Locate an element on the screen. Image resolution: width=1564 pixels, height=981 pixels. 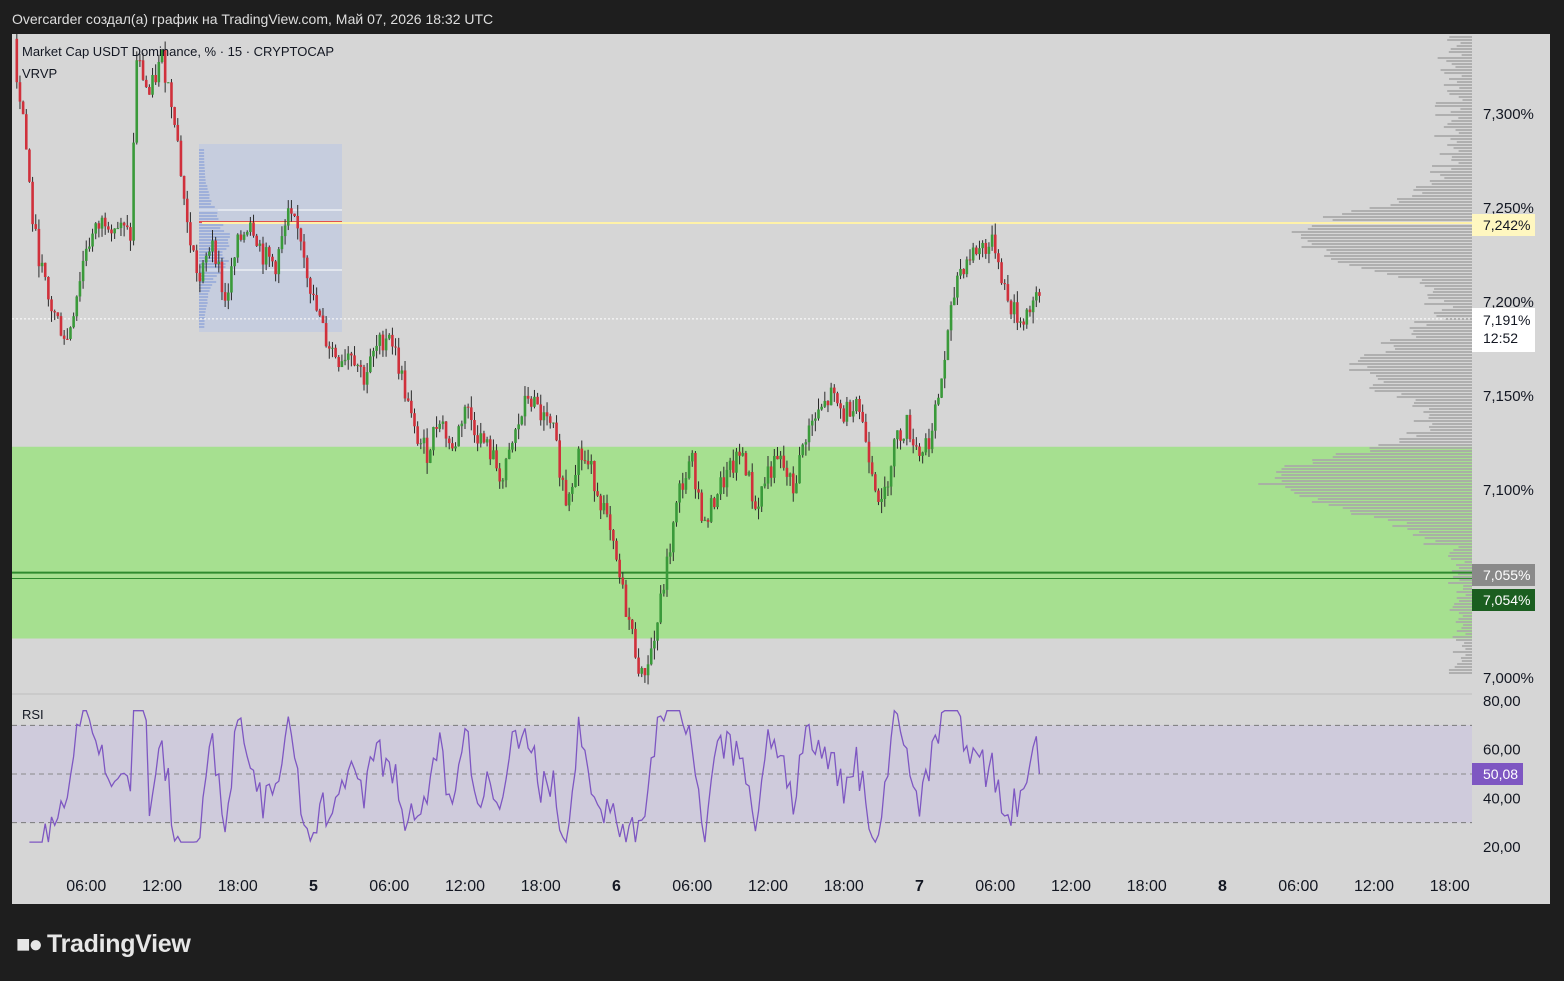
level-top-tag: 7,242% is located at coordinates (1504, 225).